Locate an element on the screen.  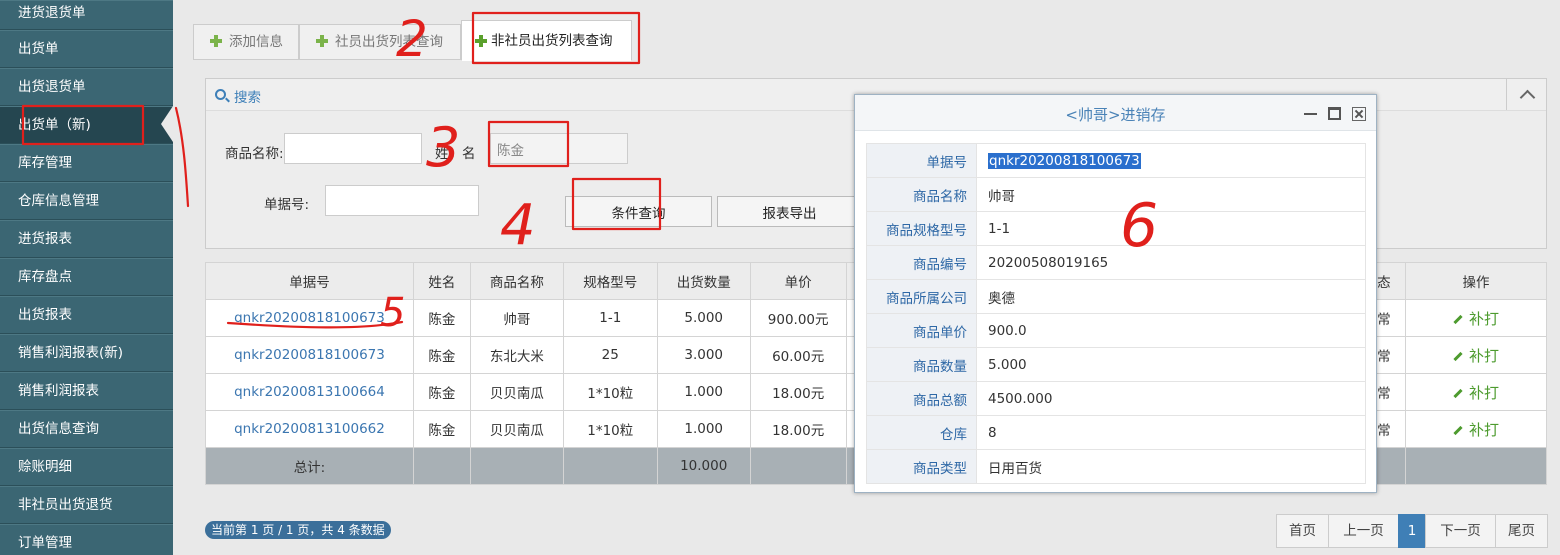
close-icon is located at coordinates (1359, 114).